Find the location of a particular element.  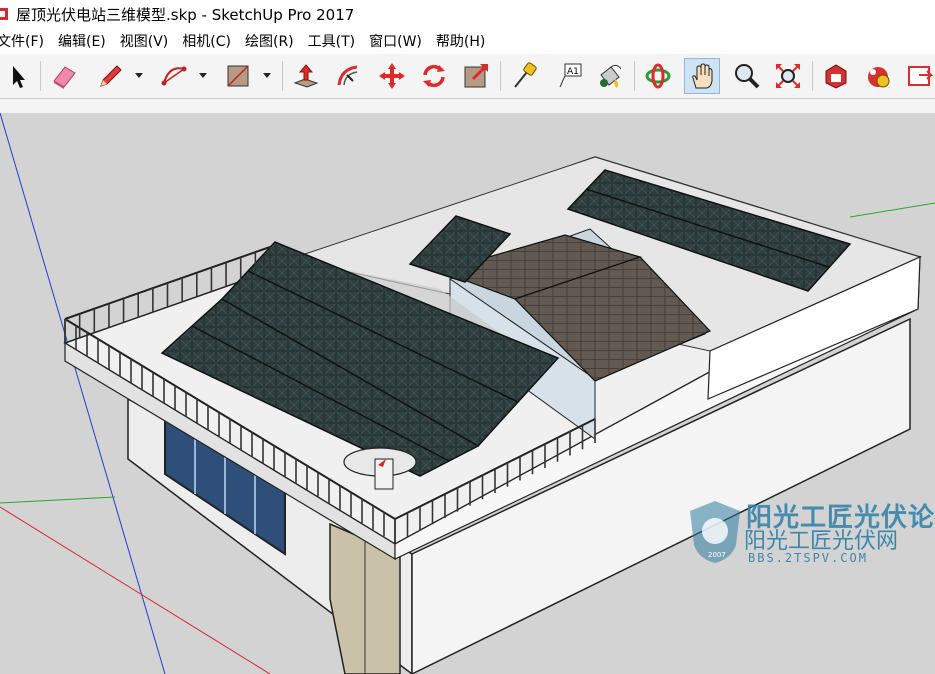

orbit-tool-button is located at coordinates (658, 76).